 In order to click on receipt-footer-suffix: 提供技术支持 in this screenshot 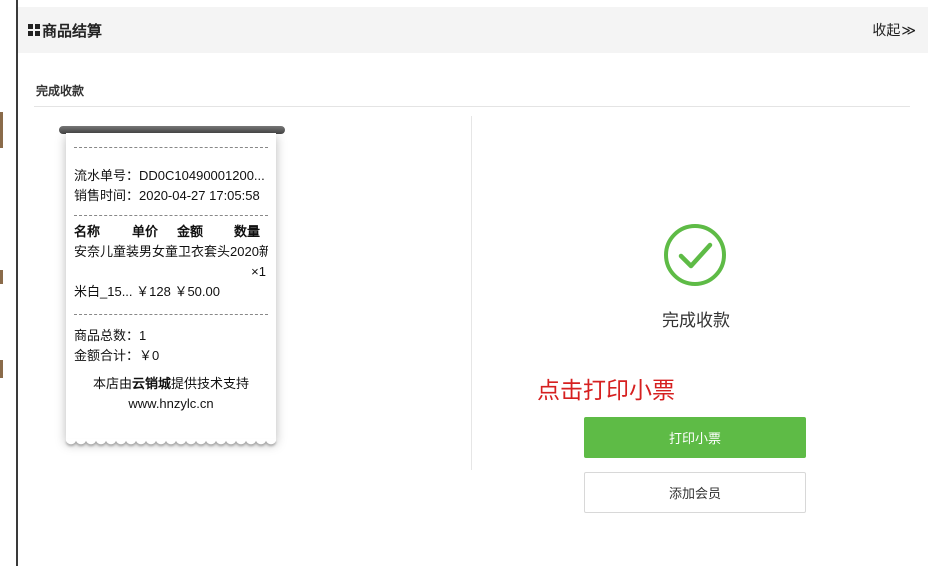, I will do `click(210, 383)`.